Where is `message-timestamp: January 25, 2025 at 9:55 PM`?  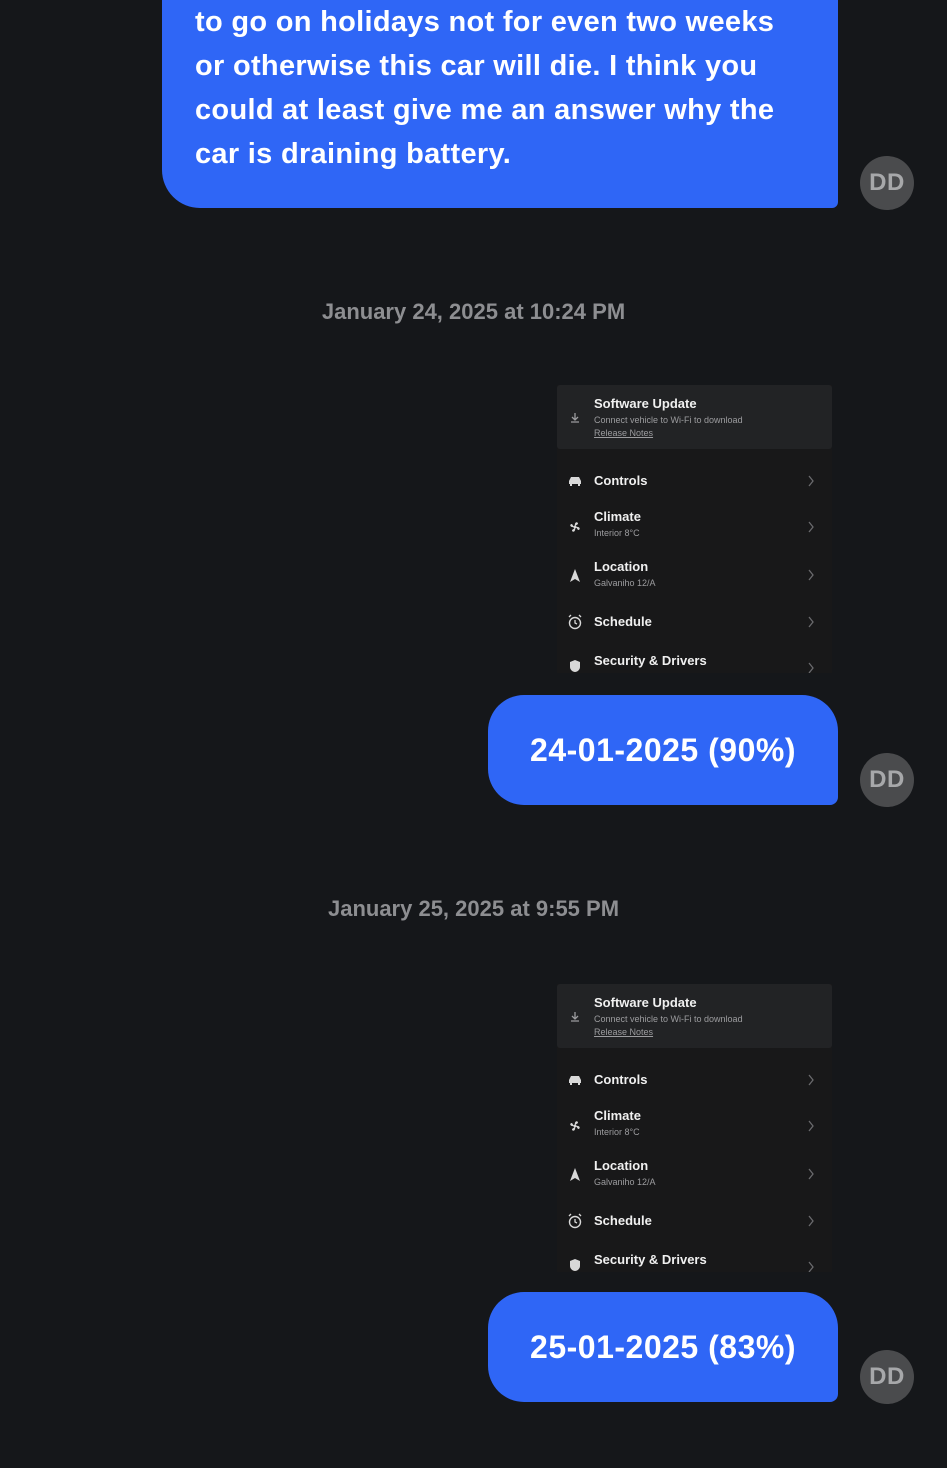 message-timestamp: January 25, 2025 at 9:55 PM is located at coordinates (473, 908).